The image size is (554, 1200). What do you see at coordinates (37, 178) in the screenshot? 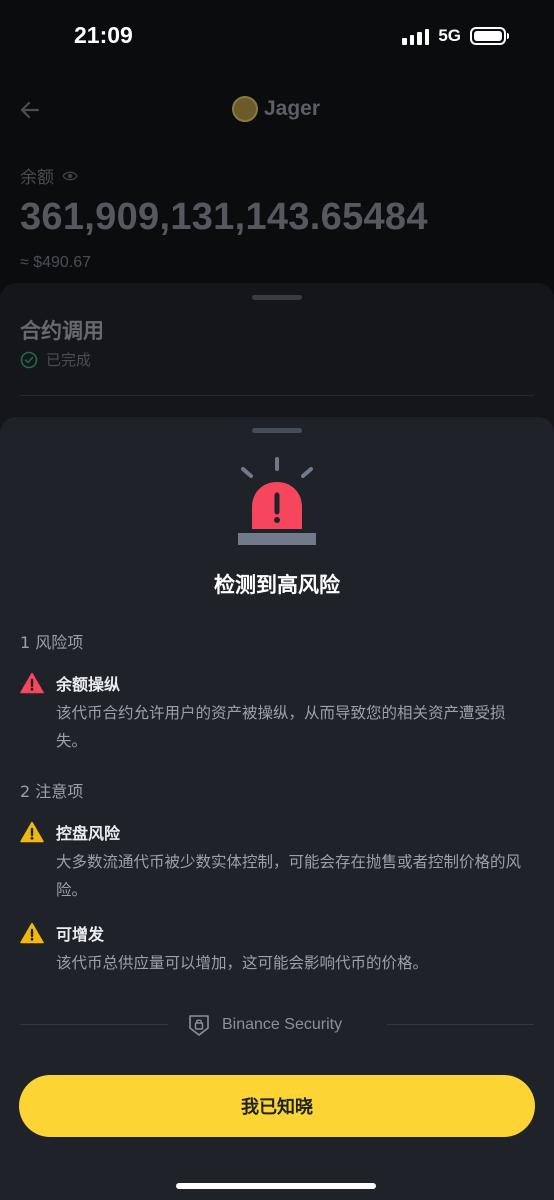
I see `balance-label: 余额` at bounding box center [37, 178].